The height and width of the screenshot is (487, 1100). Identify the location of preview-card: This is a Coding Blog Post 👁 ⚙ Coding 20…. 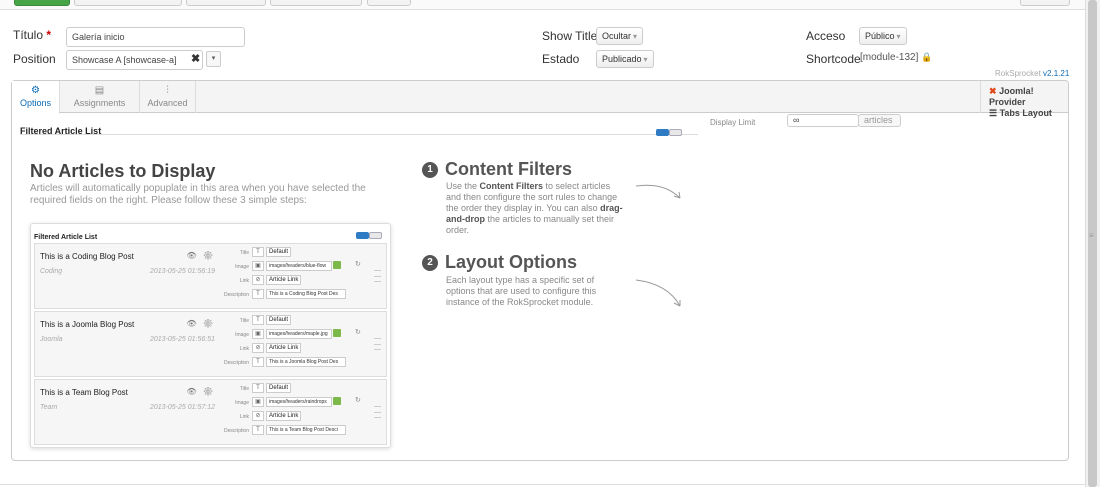
(210, 276).